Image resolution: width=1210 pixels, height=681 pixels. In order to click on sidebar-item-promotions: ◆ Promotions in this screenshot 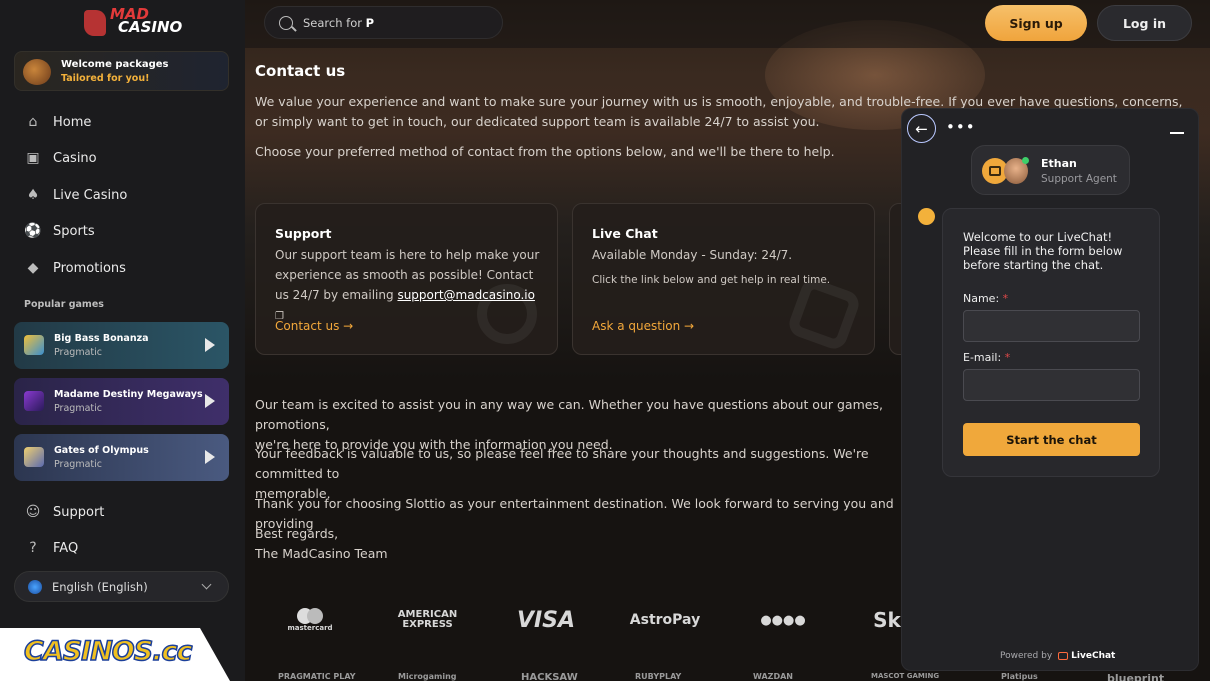, I will do `click(75, 268)`.